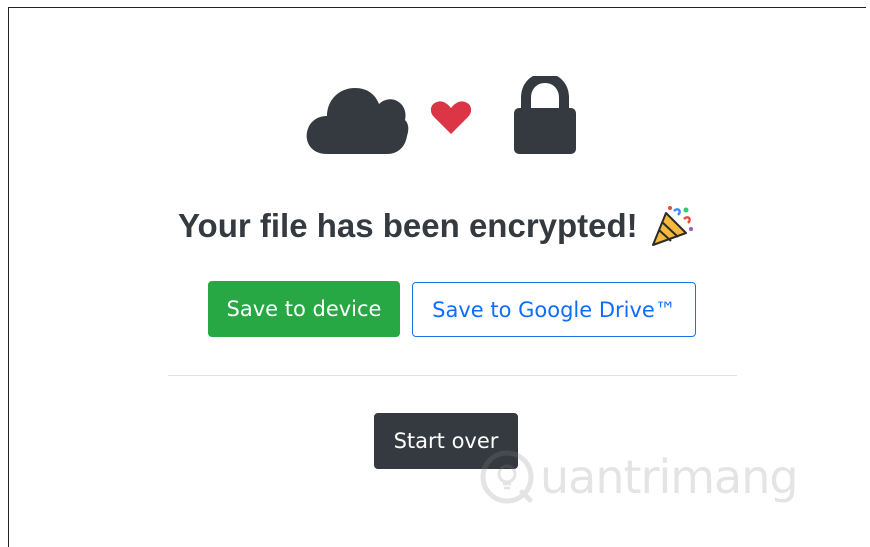  What do you see at coordinates (545, 115) in the screenshot?
I see `lock-icon` at bounding box center [545, 115].